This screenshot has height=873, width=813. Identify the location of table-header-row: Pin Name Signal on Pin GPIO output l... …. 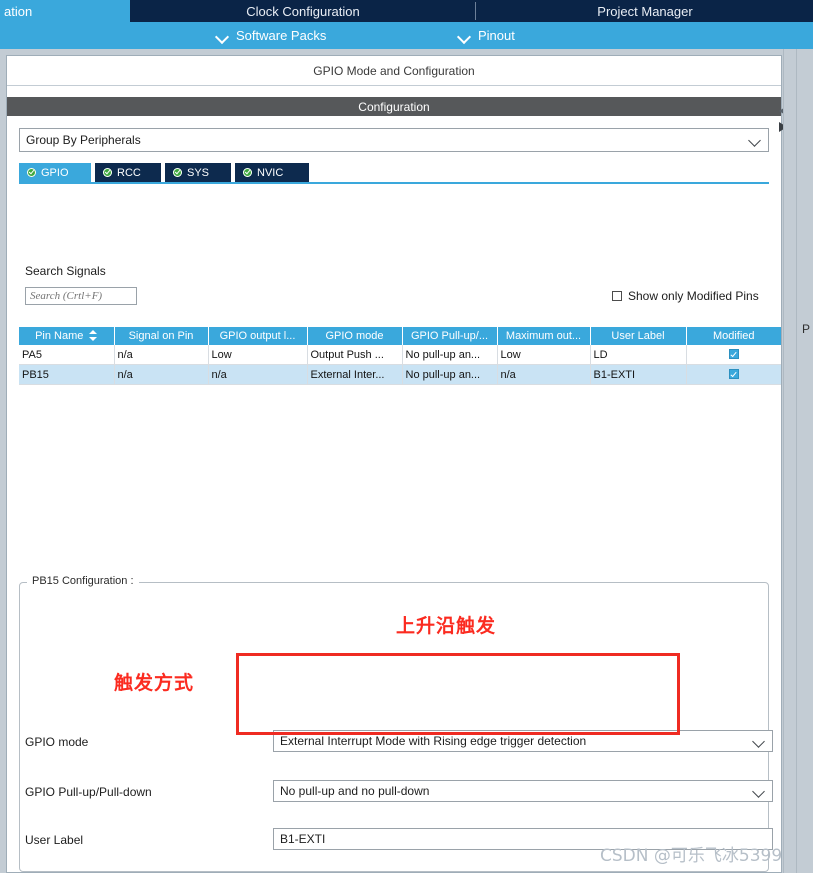
(400, 336).